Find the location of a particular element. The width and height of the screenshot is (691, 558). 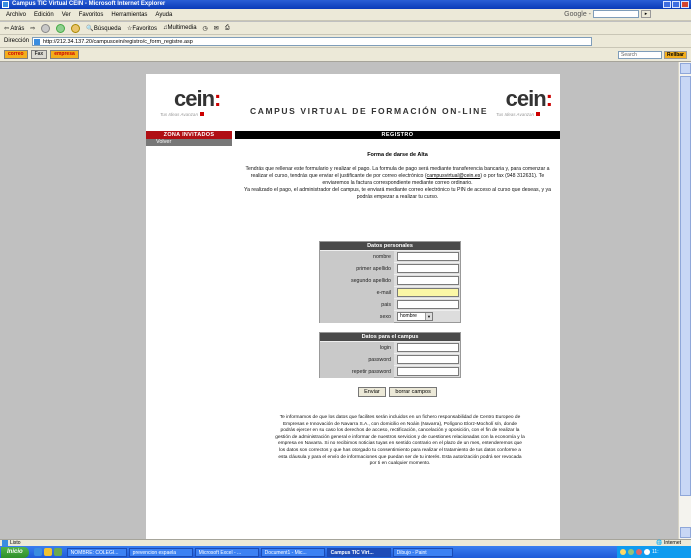

row-nombre: nombre is located at coordinates (390, 256).